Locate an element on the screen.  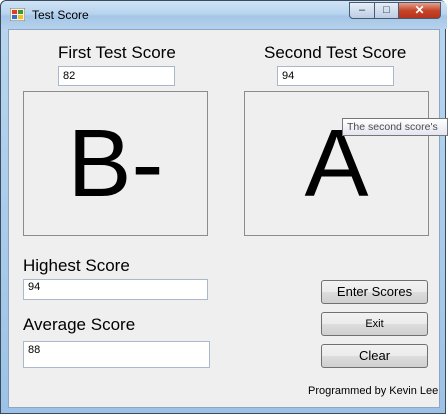
highest-score-field: 94 is located at coordinates (115, 289).